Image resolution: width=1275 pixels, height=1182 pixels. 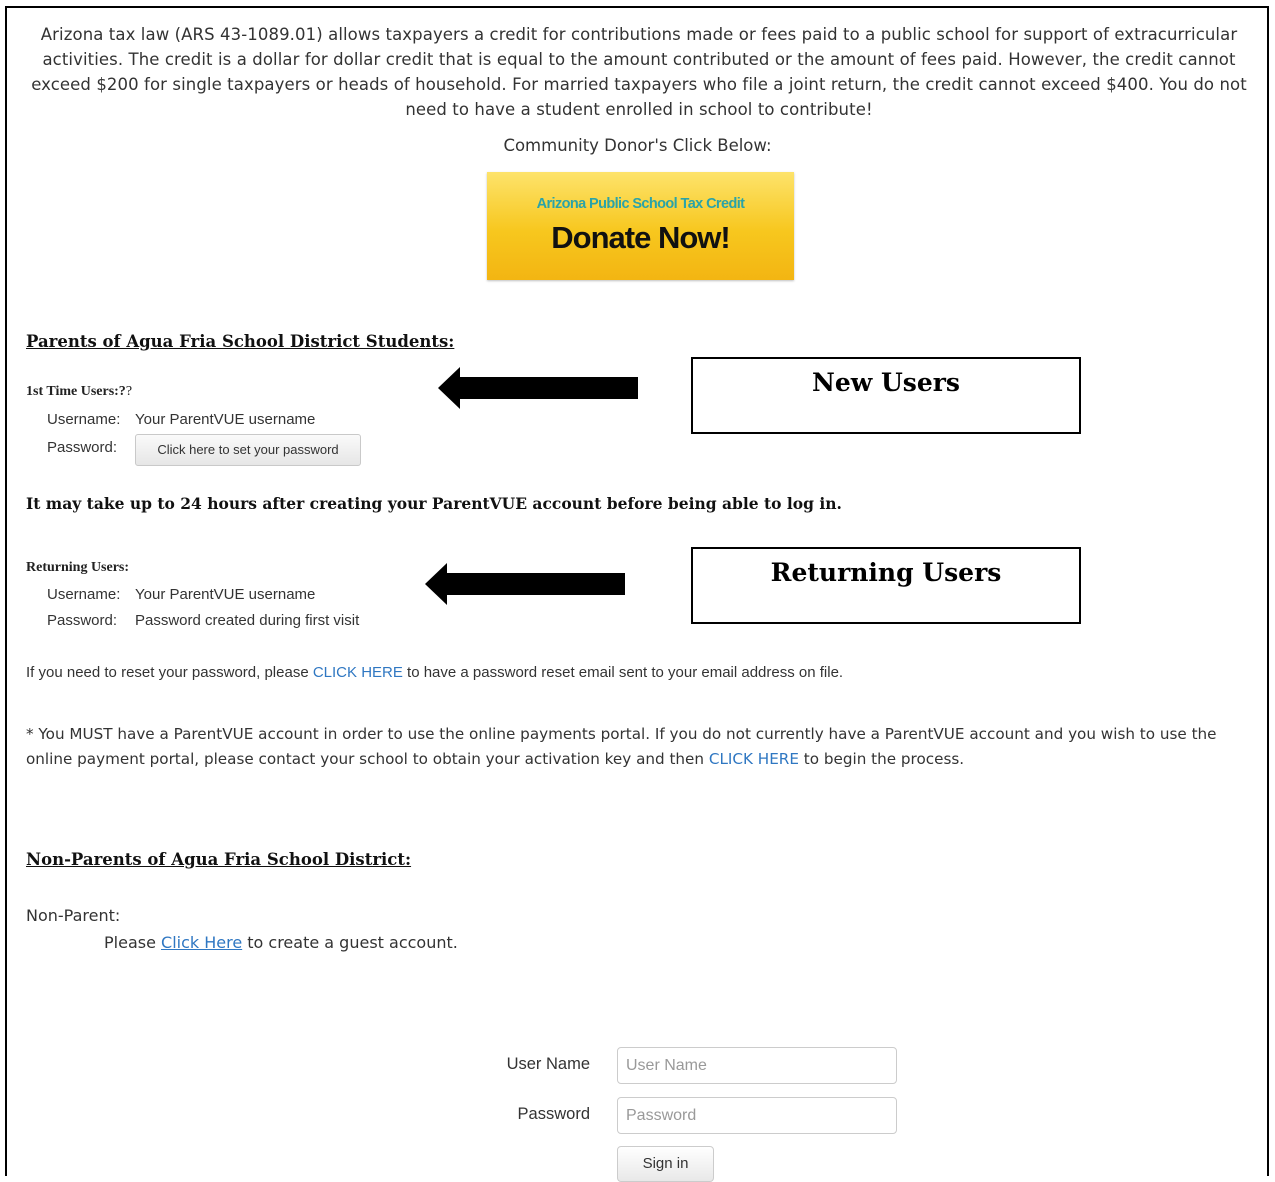 I want to click on first-time-users-label-text: 1st Time Users:?, so click(x=76, y=391).